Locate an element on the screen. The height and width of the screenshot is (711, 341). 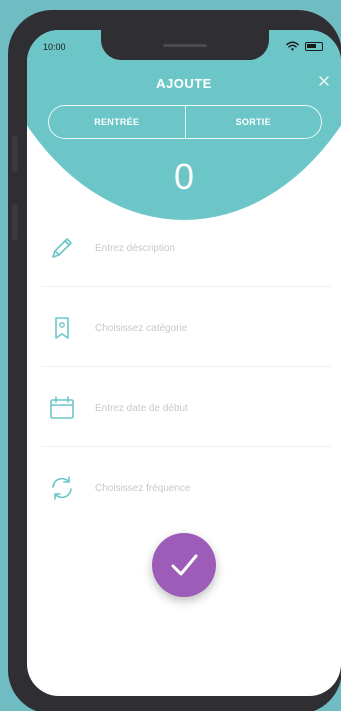
type-toggle: RENTRÉE SORTIE is located at coordinates (185, 122).